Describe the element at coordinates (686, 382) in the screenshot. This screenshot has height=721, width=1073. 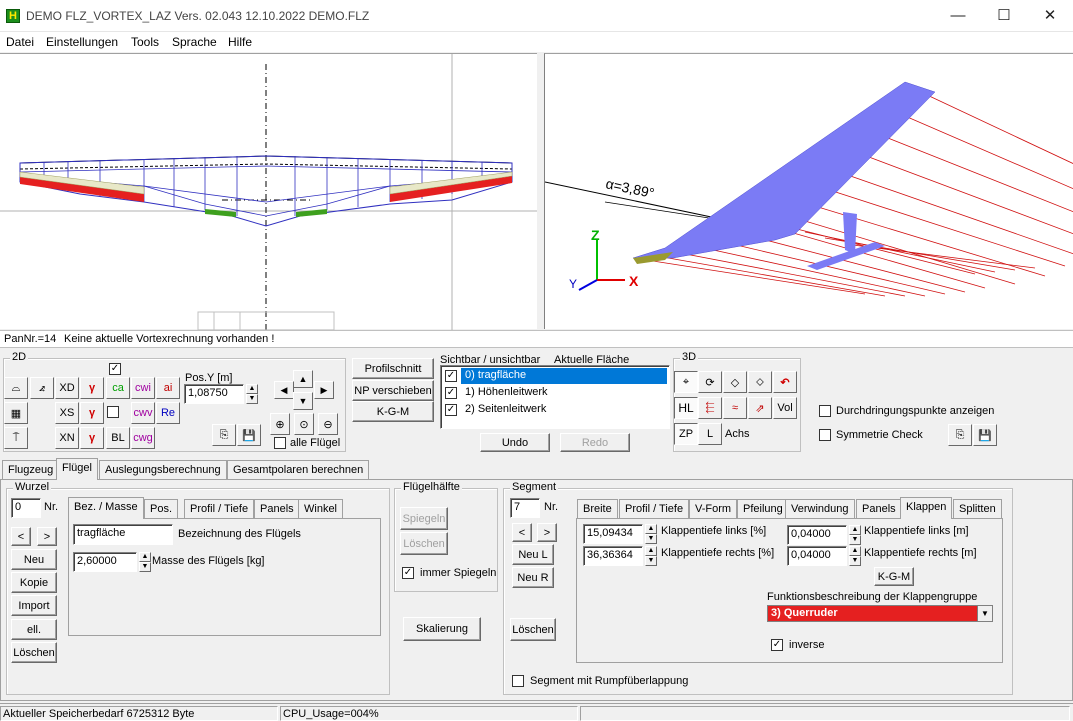
I see `pointer-icon: ⌖` at that location.